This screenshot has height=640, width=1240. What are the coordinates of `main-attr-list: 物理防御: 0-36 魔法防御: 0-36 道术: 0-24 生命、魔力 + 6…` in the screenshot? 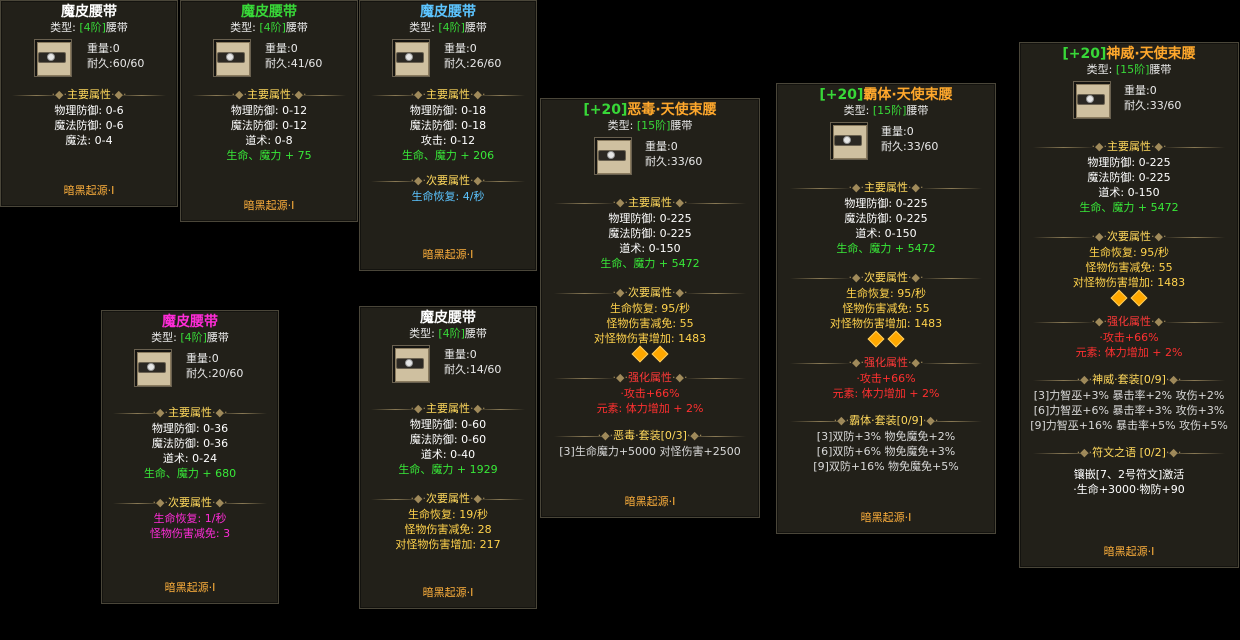 It's located at (190, 451).